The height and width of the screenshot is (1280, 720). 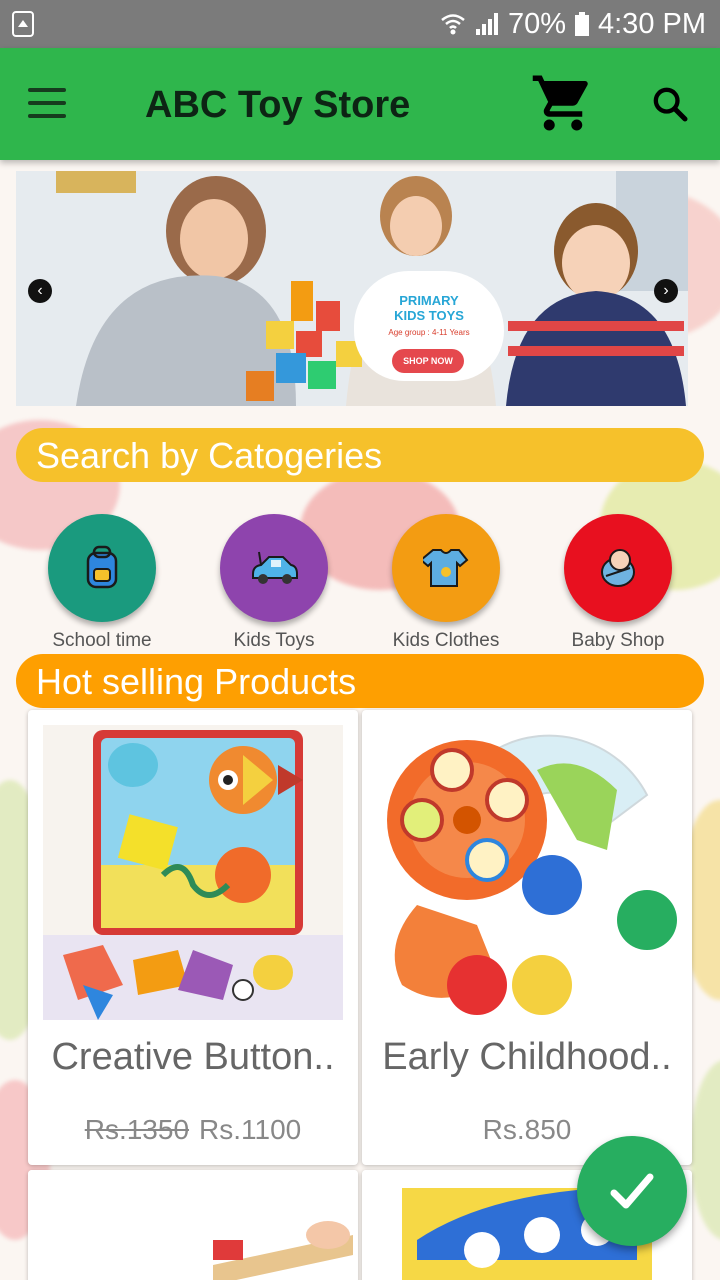 What do you see at coordinates (193, 872) in the screenshot?
I see `product-image-creative-button` at bounding box center [193, 872].